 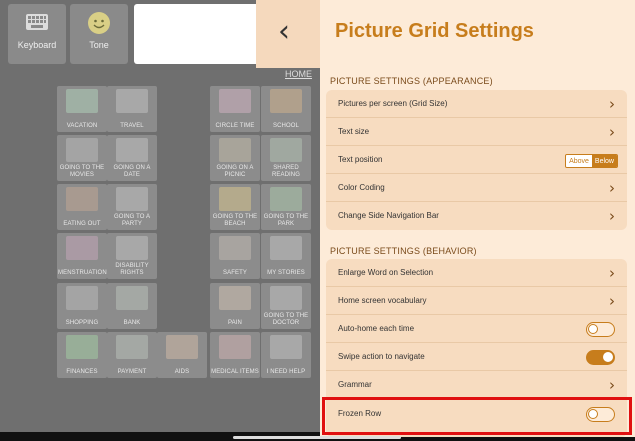 I want to click on picture-tile: MEDICAL ITEMS, so click(x=235, y=355).